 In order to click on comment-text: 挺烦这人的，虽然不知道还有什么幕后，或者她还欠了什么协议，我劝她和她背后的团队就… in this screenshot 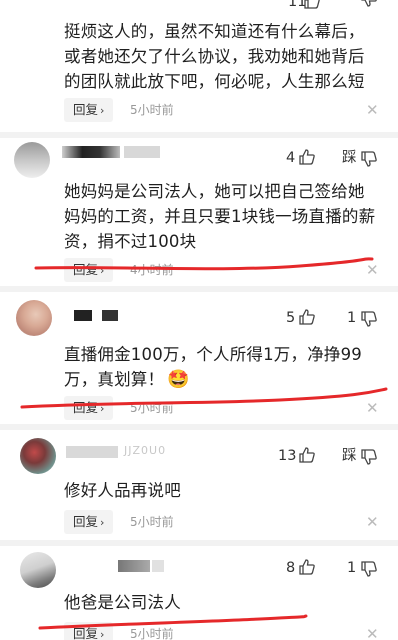, I will do `click(214, 56)`.